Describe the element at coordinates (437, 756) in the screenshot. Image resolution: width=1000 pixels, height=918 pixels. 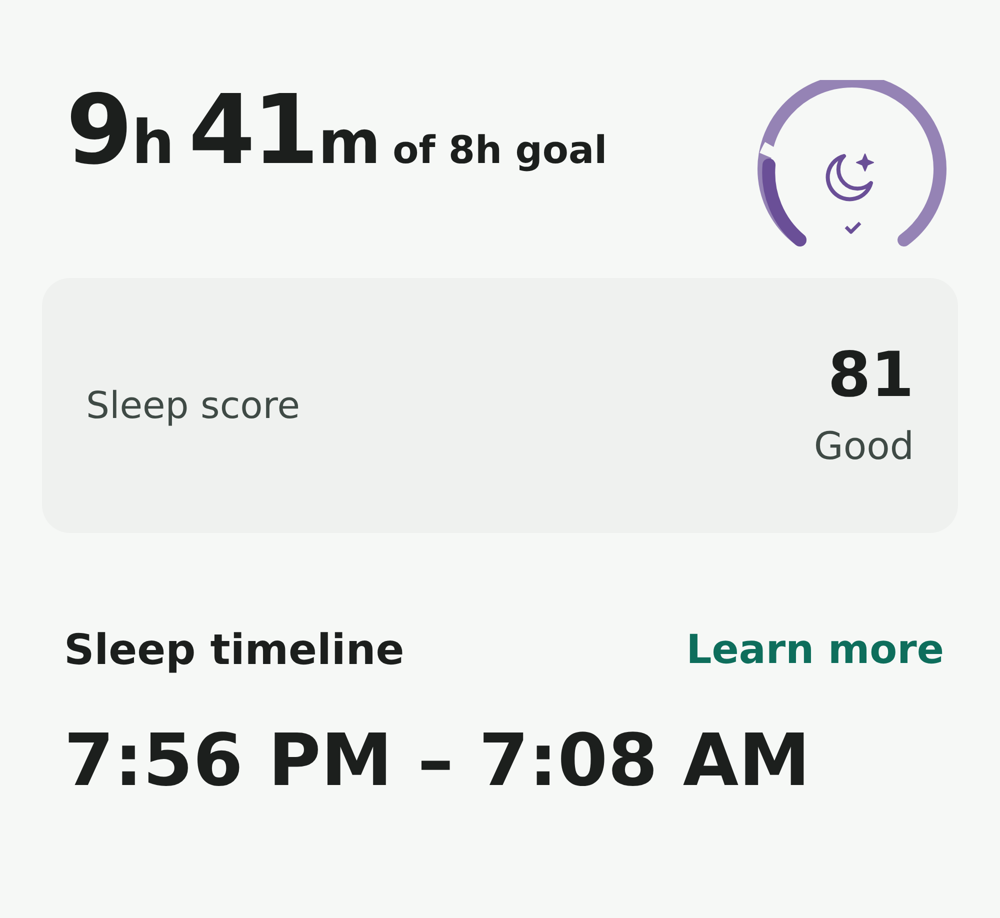
I see `sleep-time-range: 7:56 PM – 7:08 AM` at that location.